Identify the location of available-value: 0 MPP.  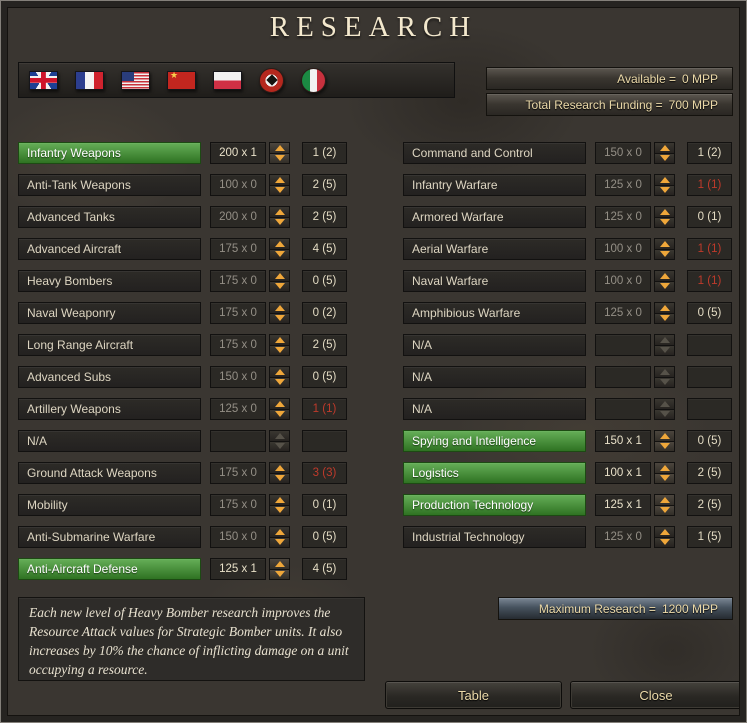
(699, 78).